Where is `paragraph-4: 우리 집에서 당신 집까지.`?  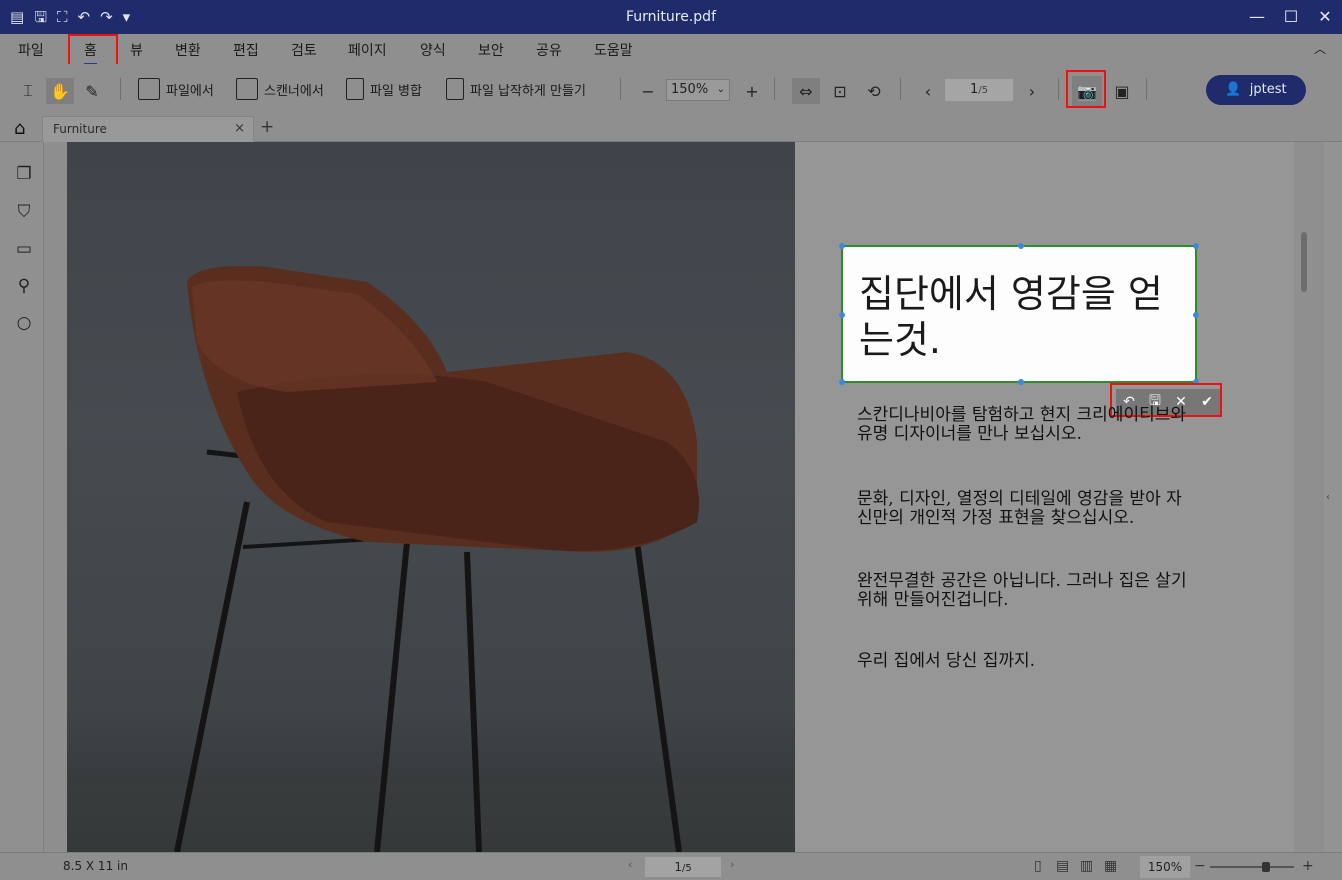 paragraph-4: 우리 집에서 당신 집까지. is located at coordinates (946, 661).